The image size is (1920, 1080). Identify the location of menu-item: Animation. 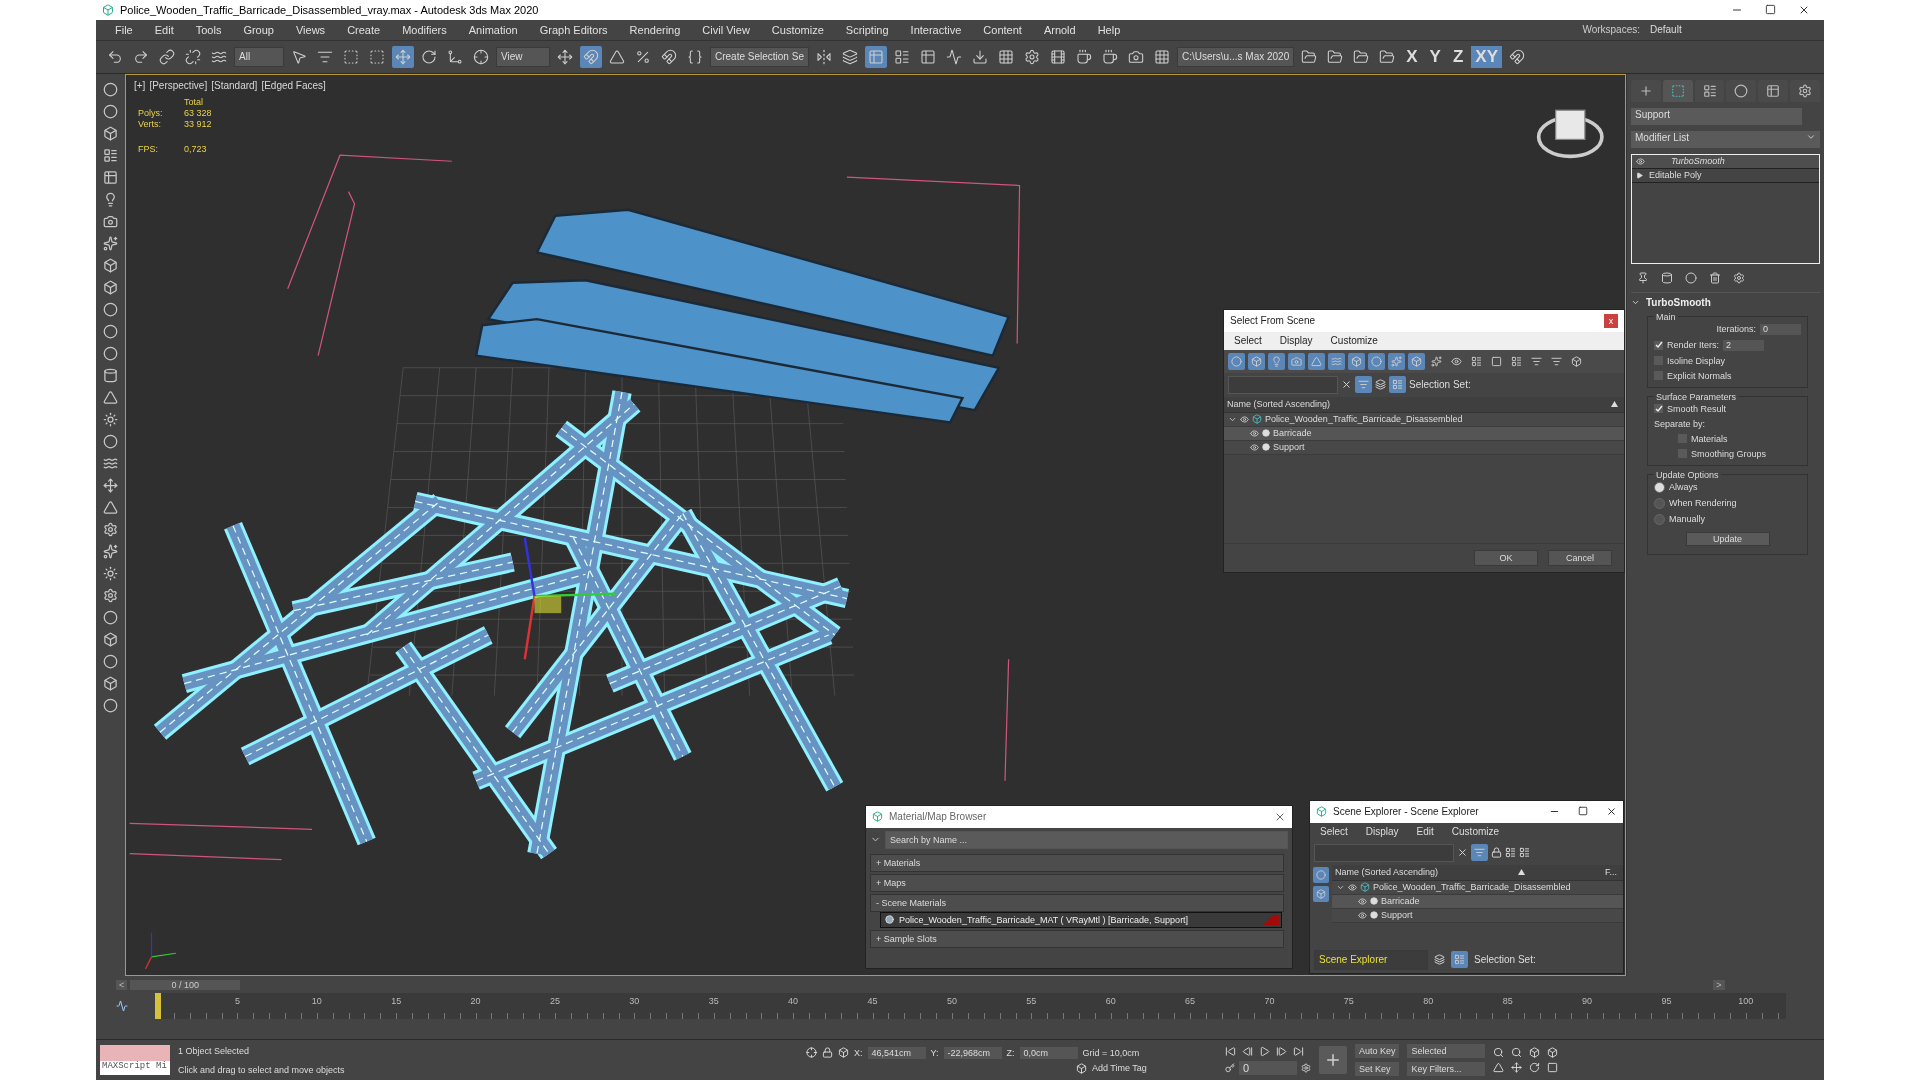
(493, 29).